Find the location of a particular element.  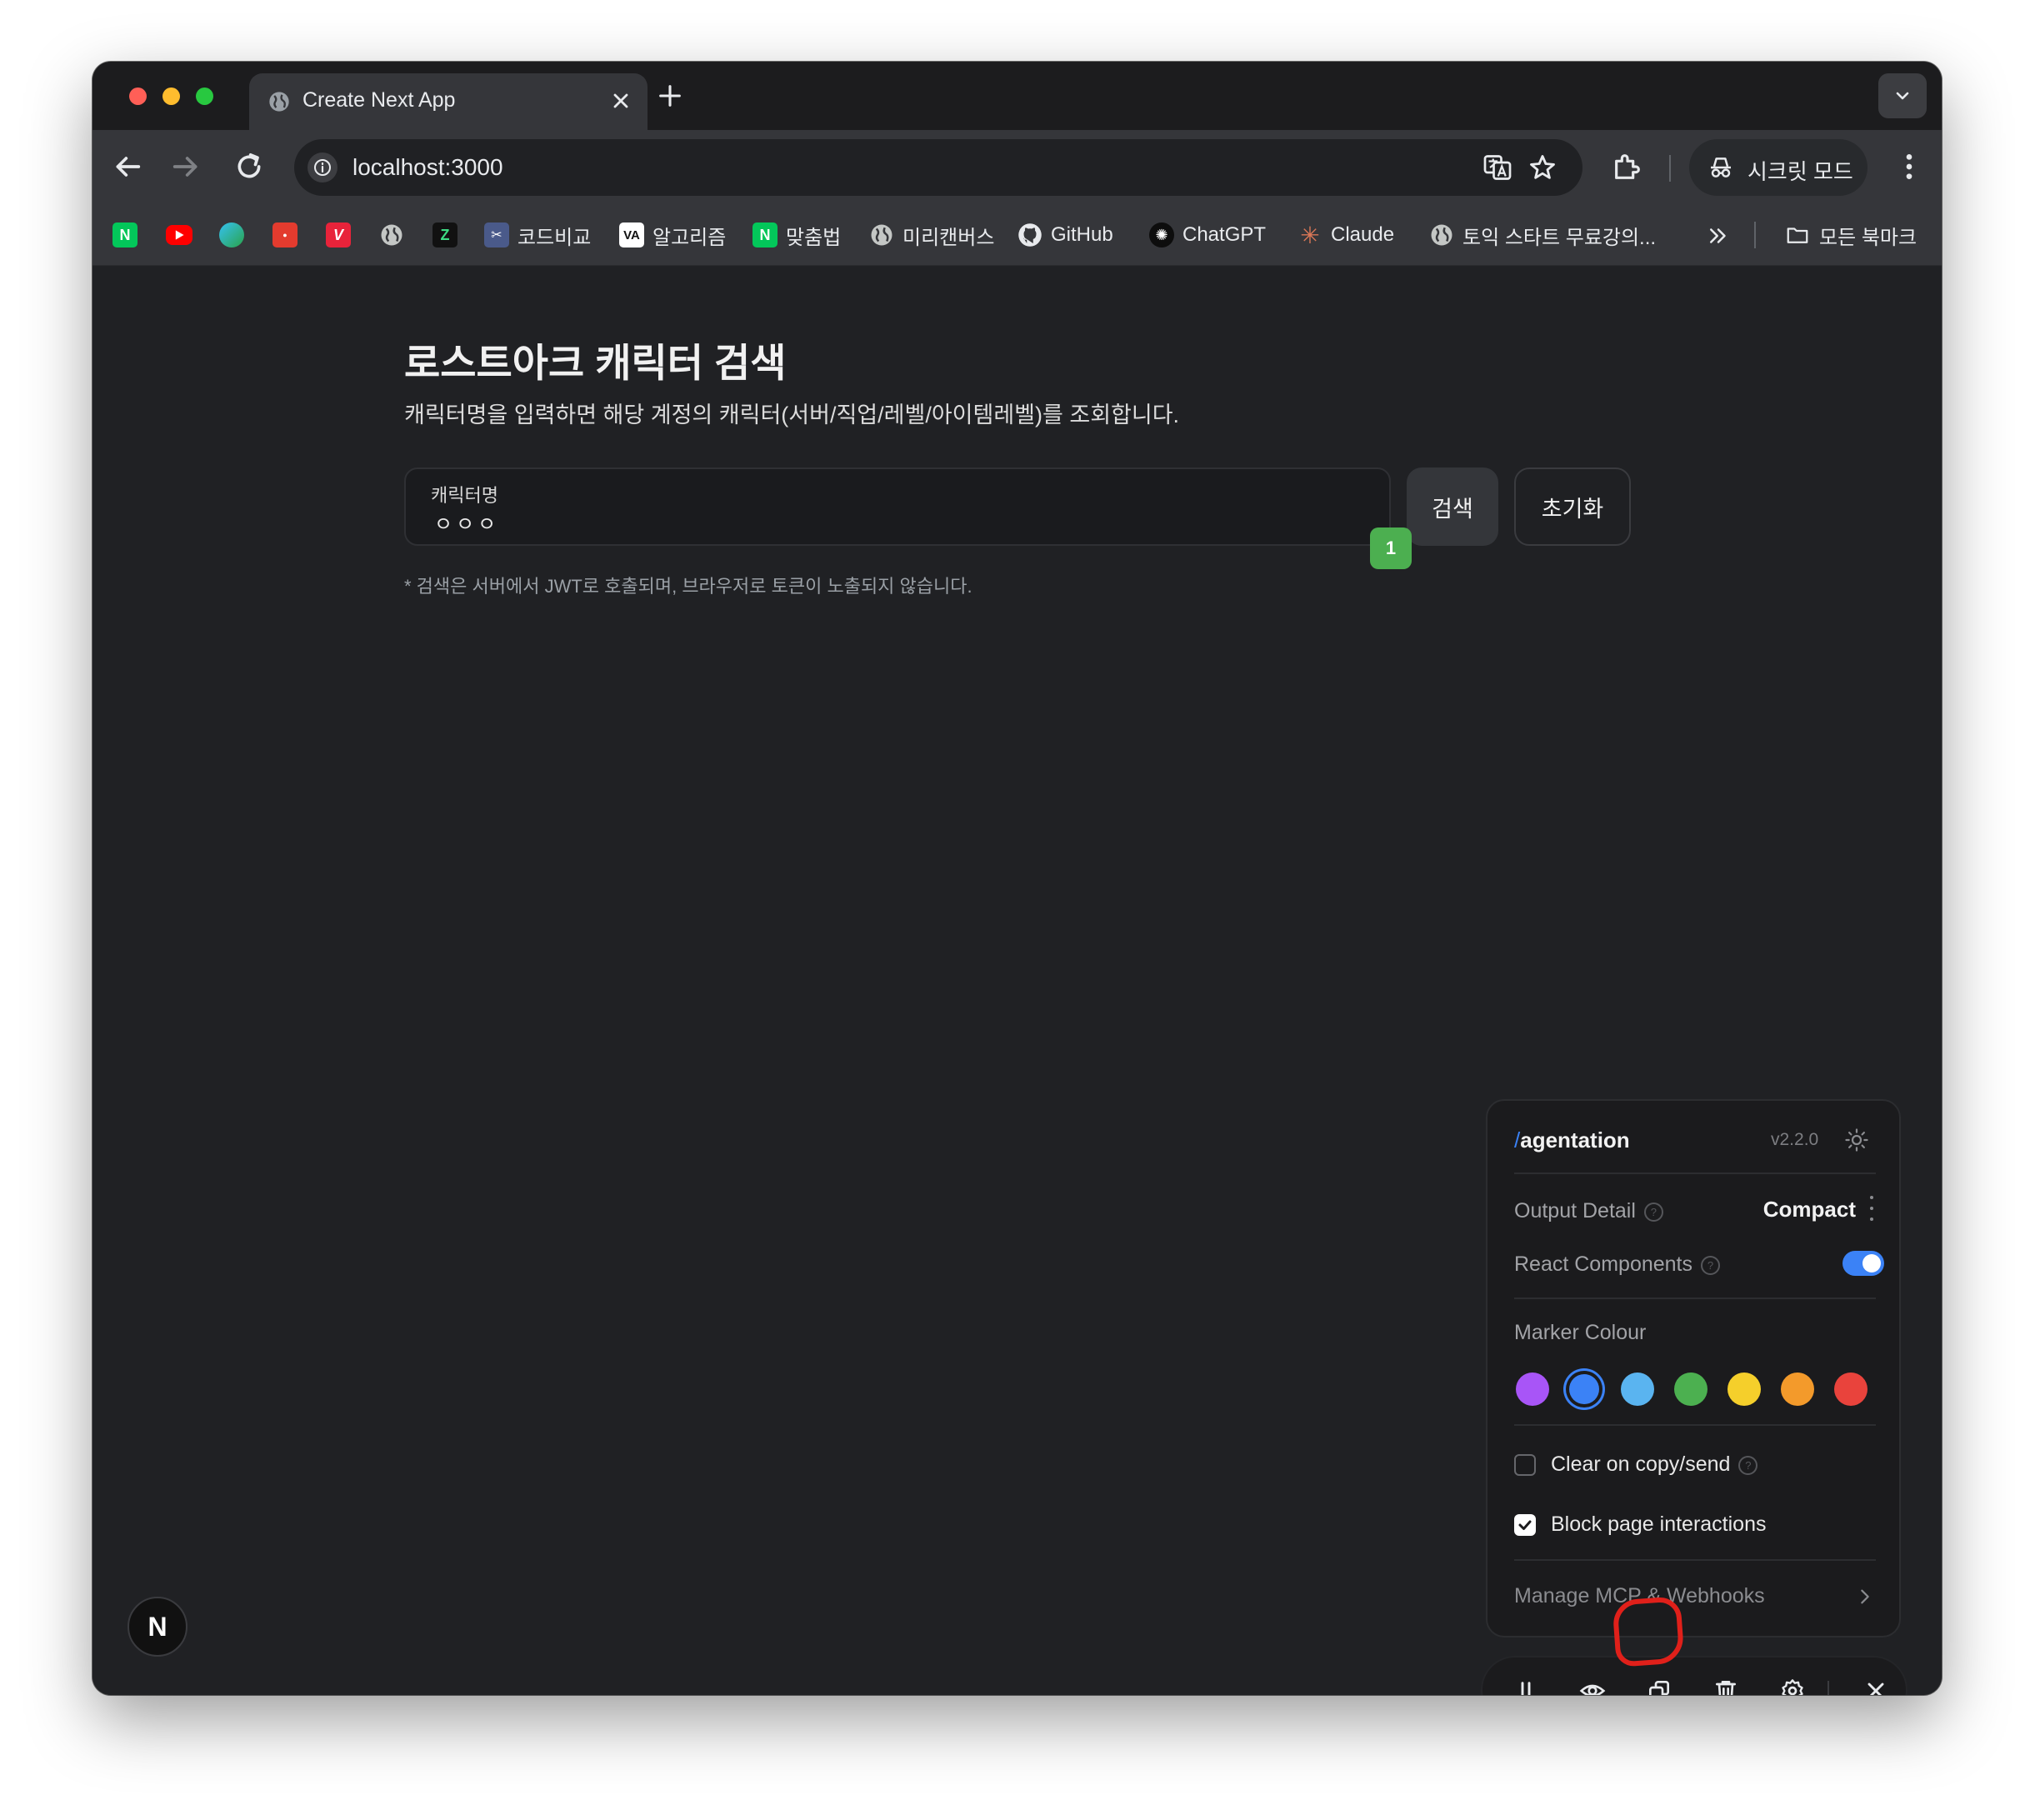

bookmark-spelling: N 맞춤법 is located at coordinates (796, 235).